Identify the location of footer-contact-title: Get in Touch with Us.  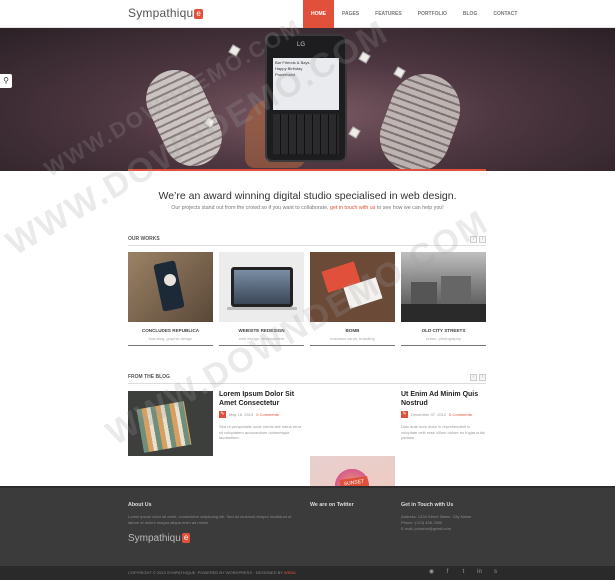
(427, 505).